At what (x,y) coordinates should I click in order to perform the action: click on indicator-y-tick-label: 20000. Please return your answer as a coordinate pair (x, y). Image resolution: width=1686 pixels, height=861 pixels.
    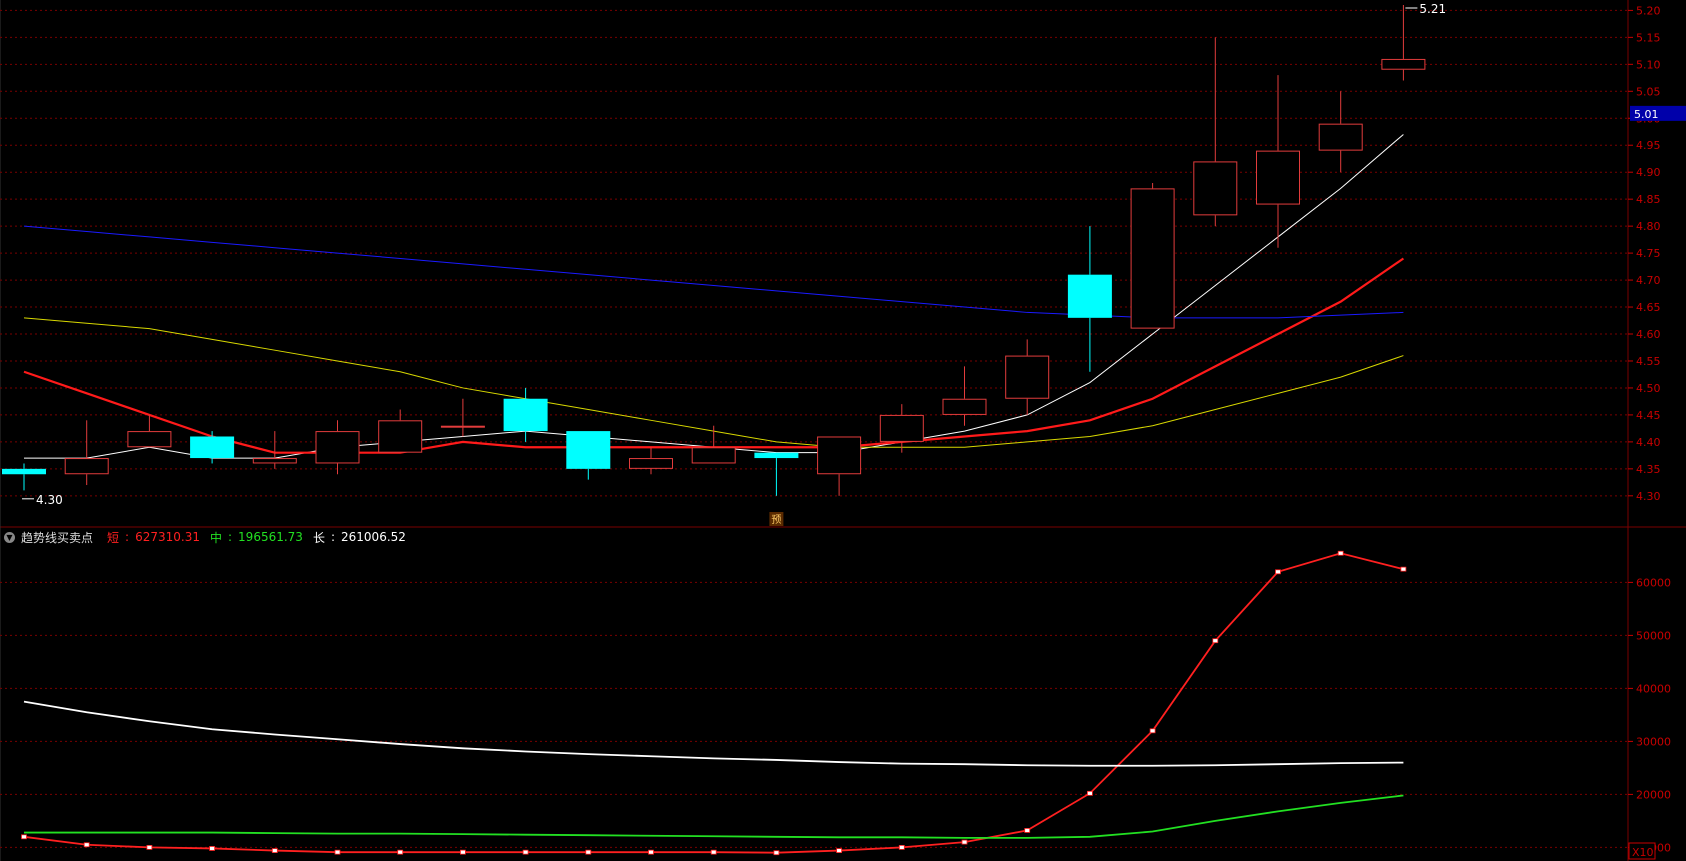
    Looking at the image, I should click on (1653, 794).